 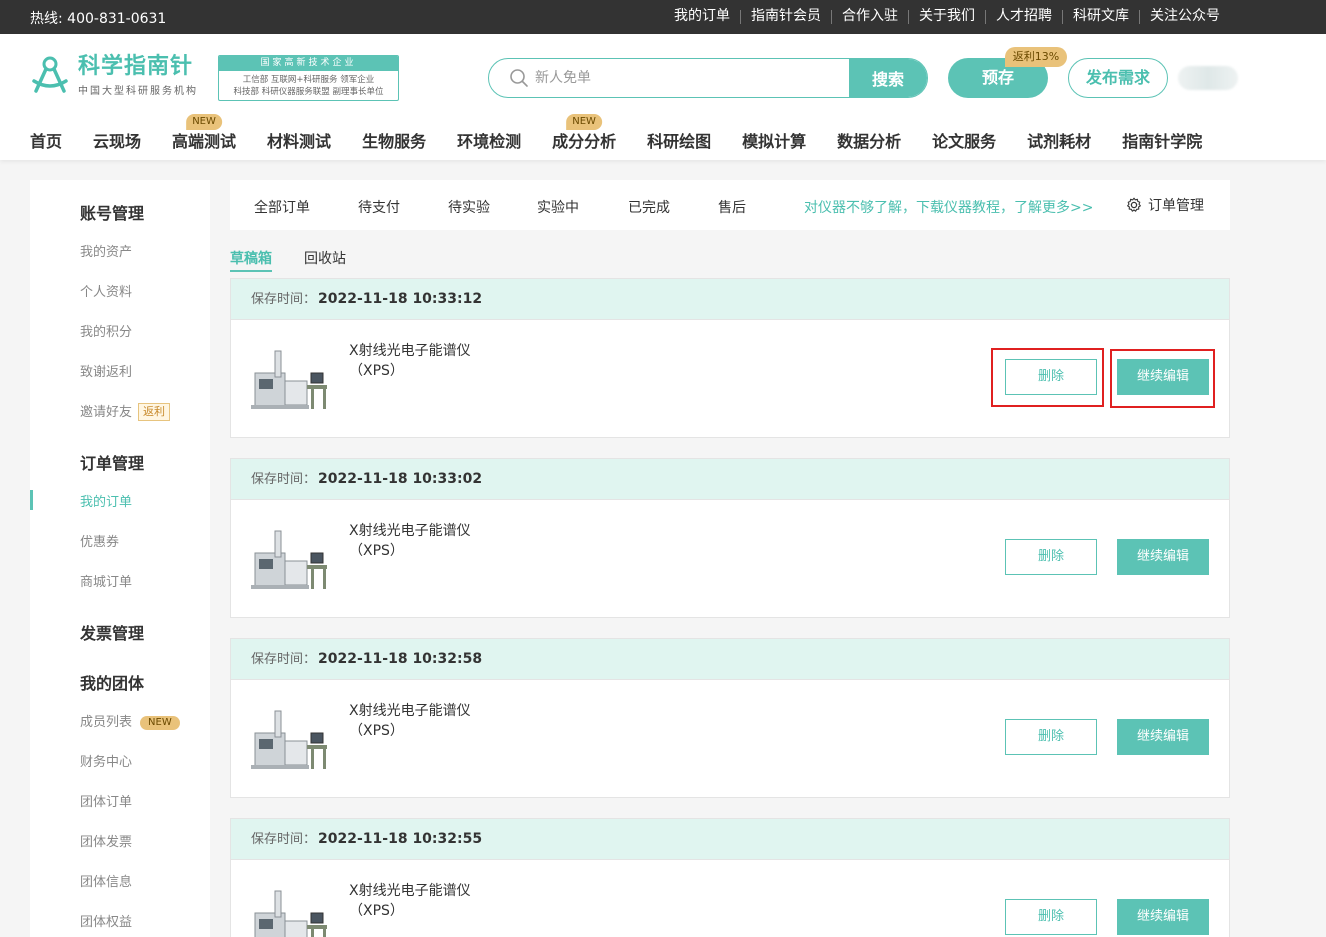 I want to click on order-management-button: 订单管理, so click(x=1165, y=205).